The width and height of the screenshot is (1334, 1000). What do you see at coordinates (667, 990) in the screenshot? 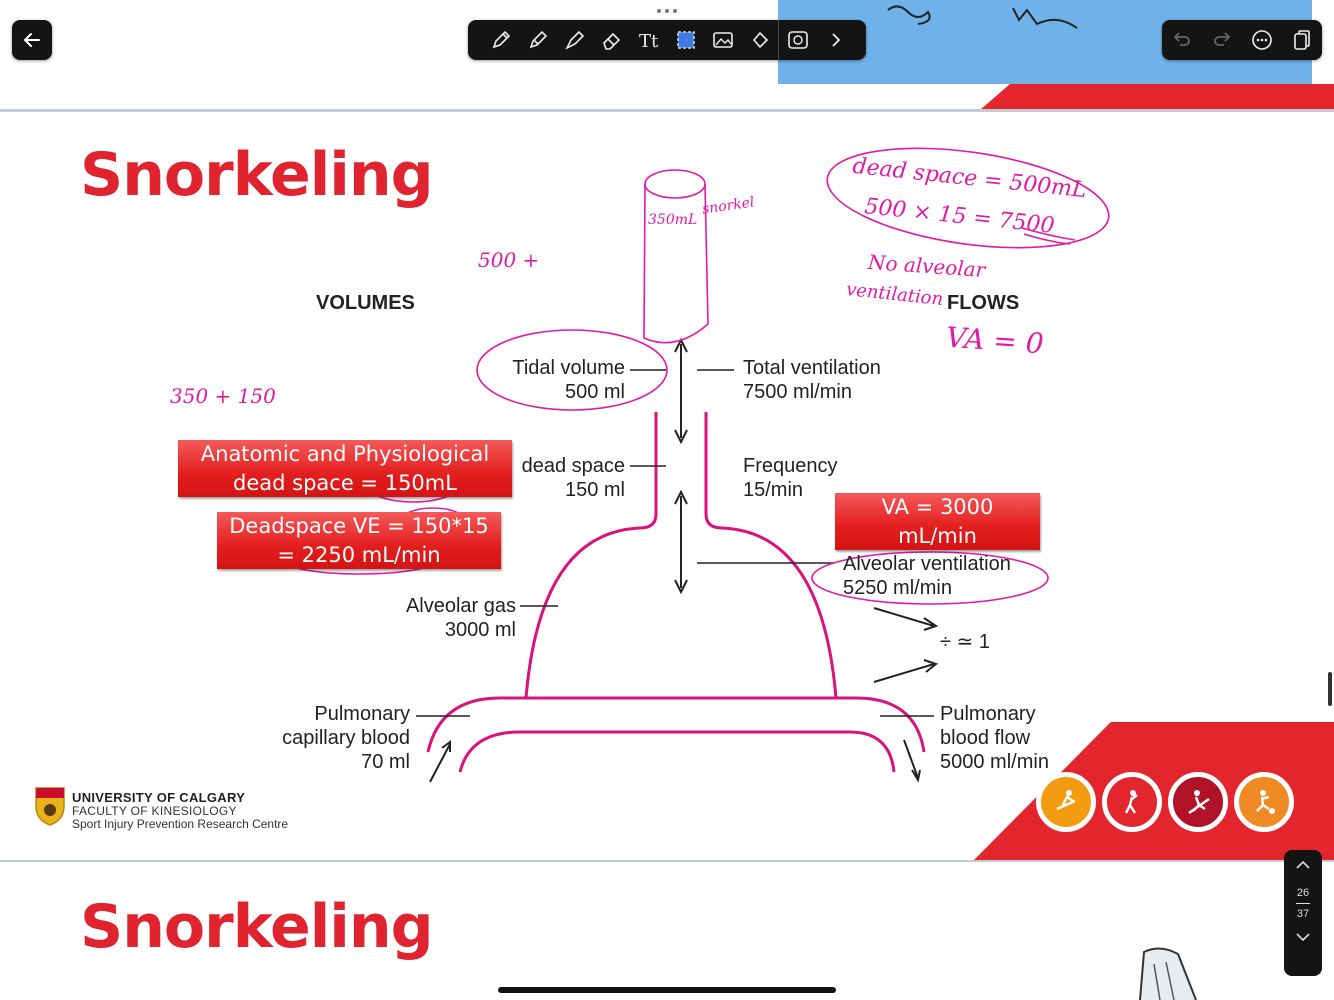
I see `home-indicator` at bounding box center [667, 990].